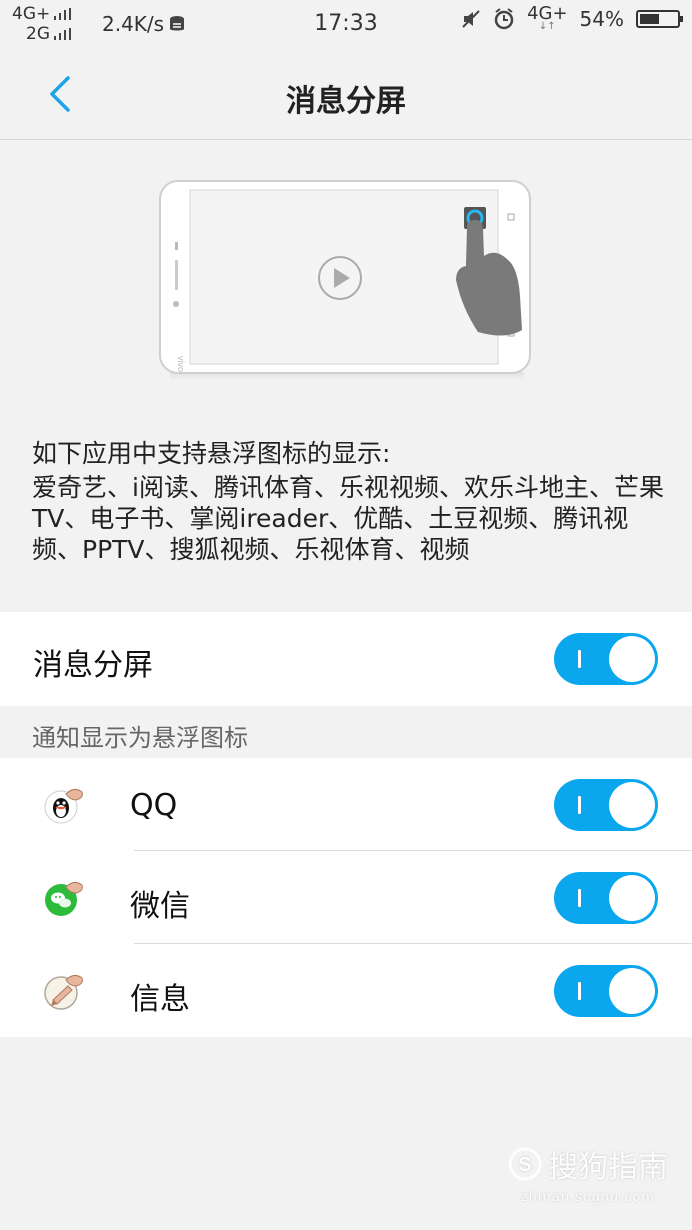  Describe the element at coordinates (601, 19) in the screenshot. I see `battery-percent: 54%` at that location.